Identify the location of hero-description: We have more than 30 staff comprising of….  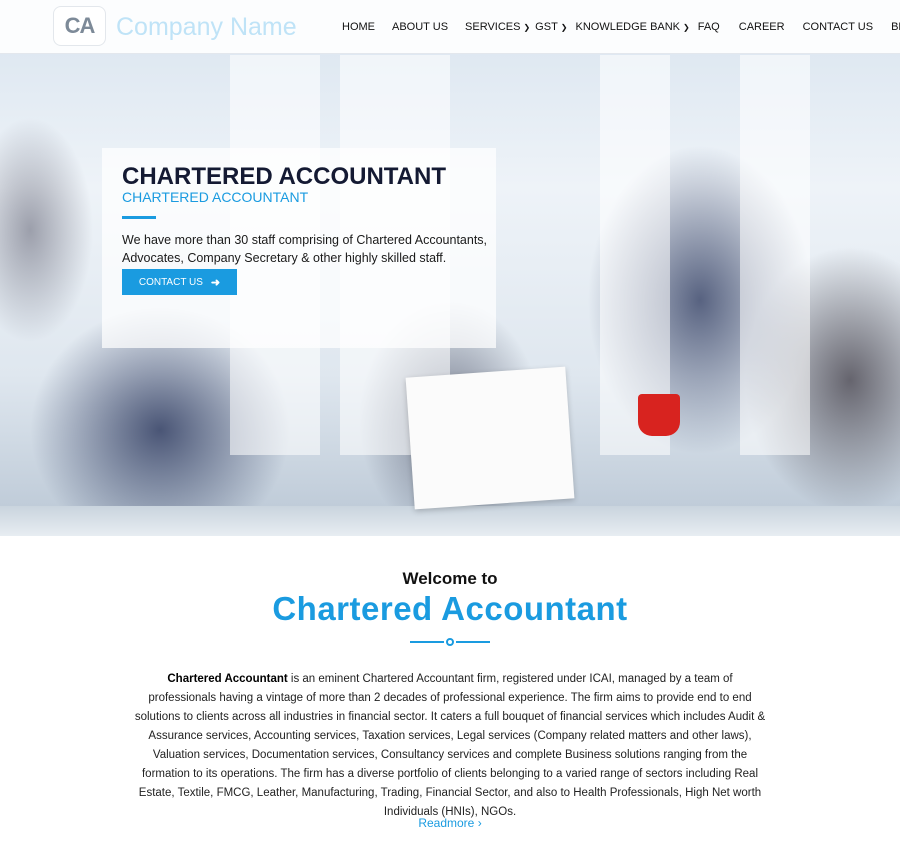
(305, 249).